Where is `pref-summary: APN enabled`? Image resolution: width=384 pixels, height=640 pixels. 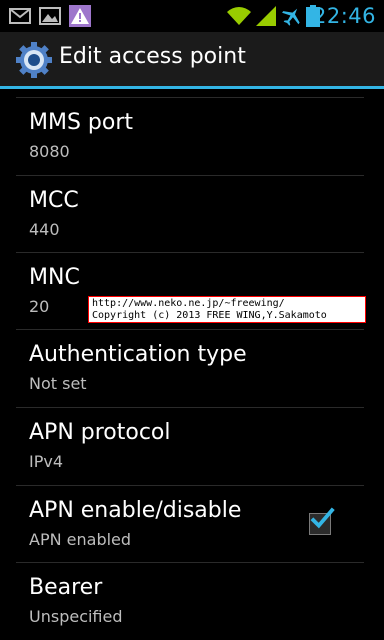
pref-summary: APN enabled is located at coordinates (80, 539).